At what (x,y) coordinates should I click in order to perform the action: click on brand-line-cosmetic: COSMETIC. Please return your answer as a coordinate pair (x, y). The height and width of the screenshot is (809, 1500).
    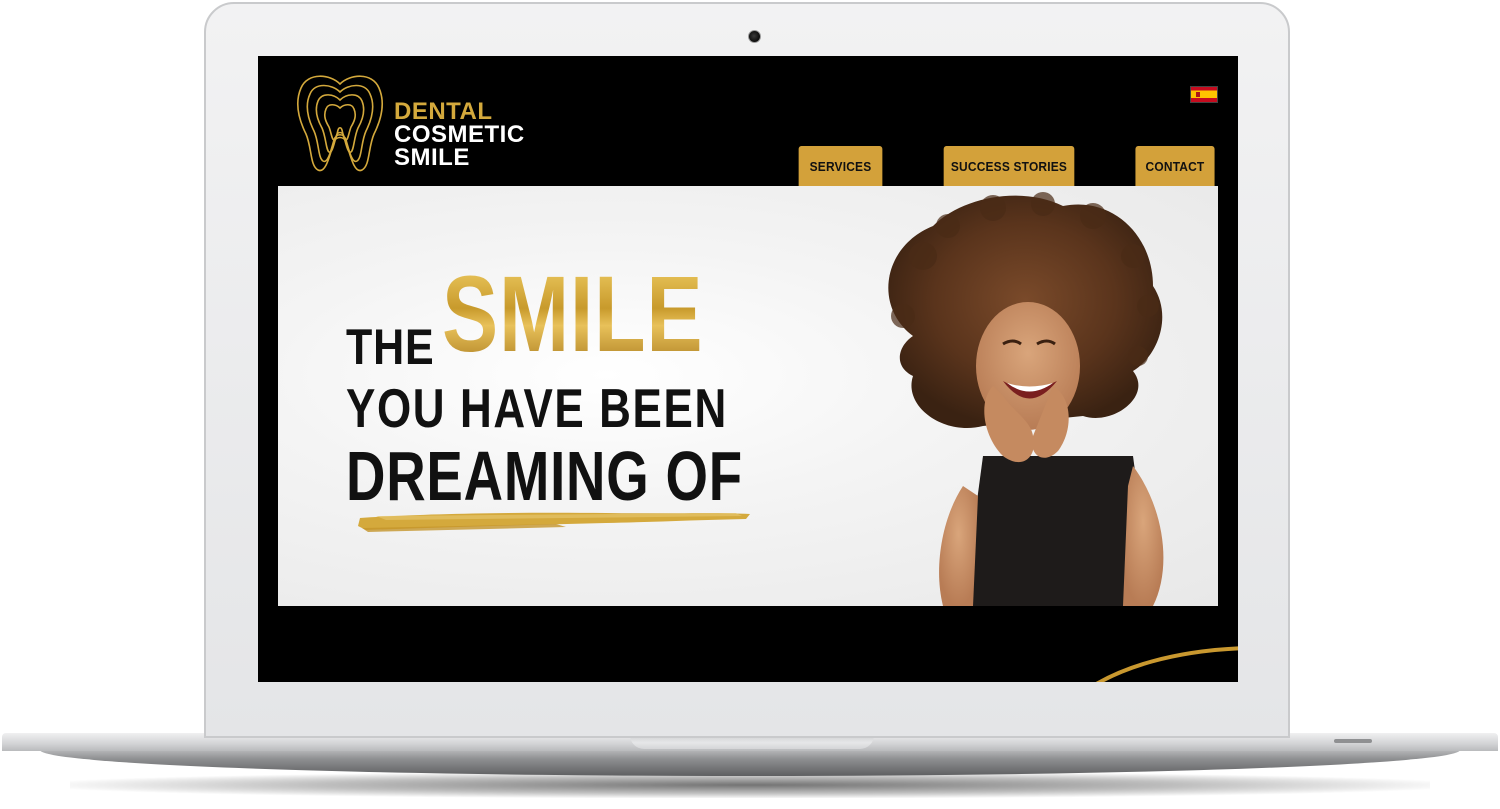
    Looking at the image, I should click on (459, 134).